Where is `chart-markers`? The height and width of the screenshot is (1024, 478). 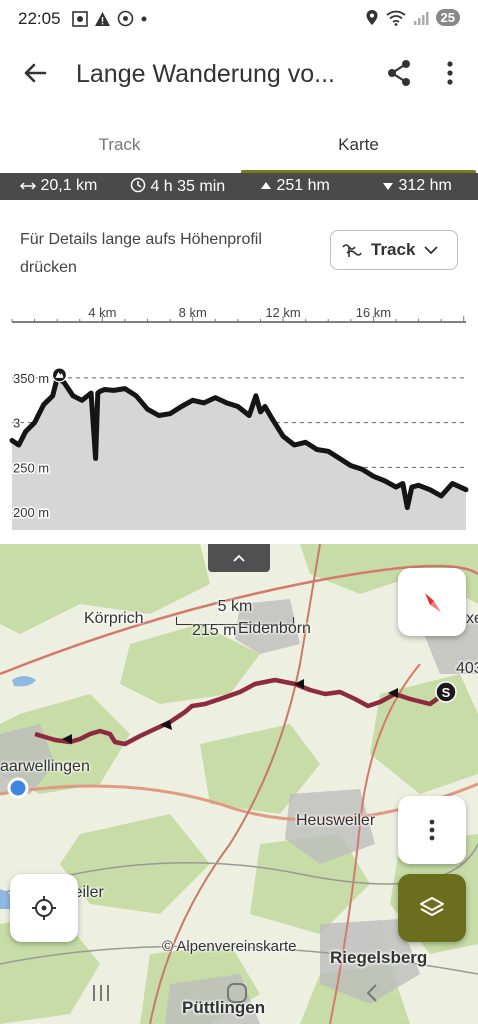
chart-markers is located at coordinates (59, 375).